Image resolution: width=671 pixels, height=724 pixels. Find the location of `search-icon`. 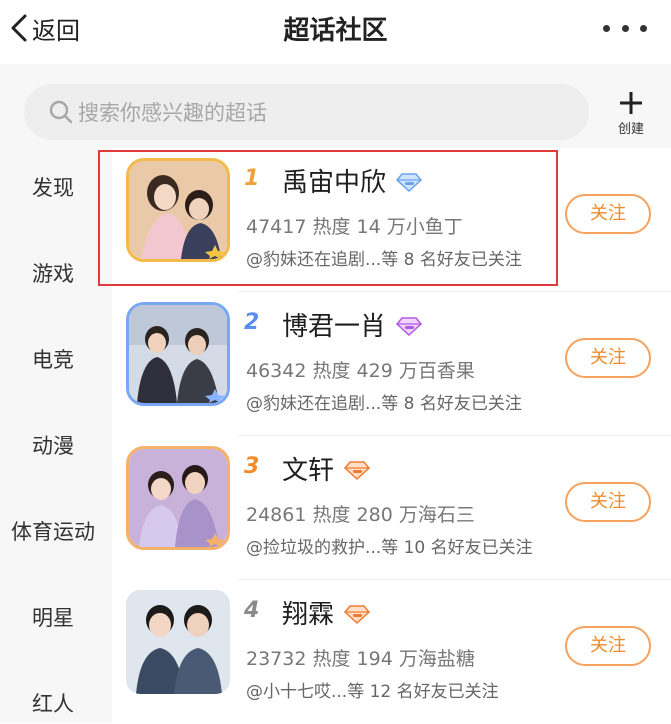

search-icon is located at coordinates (61, 112).